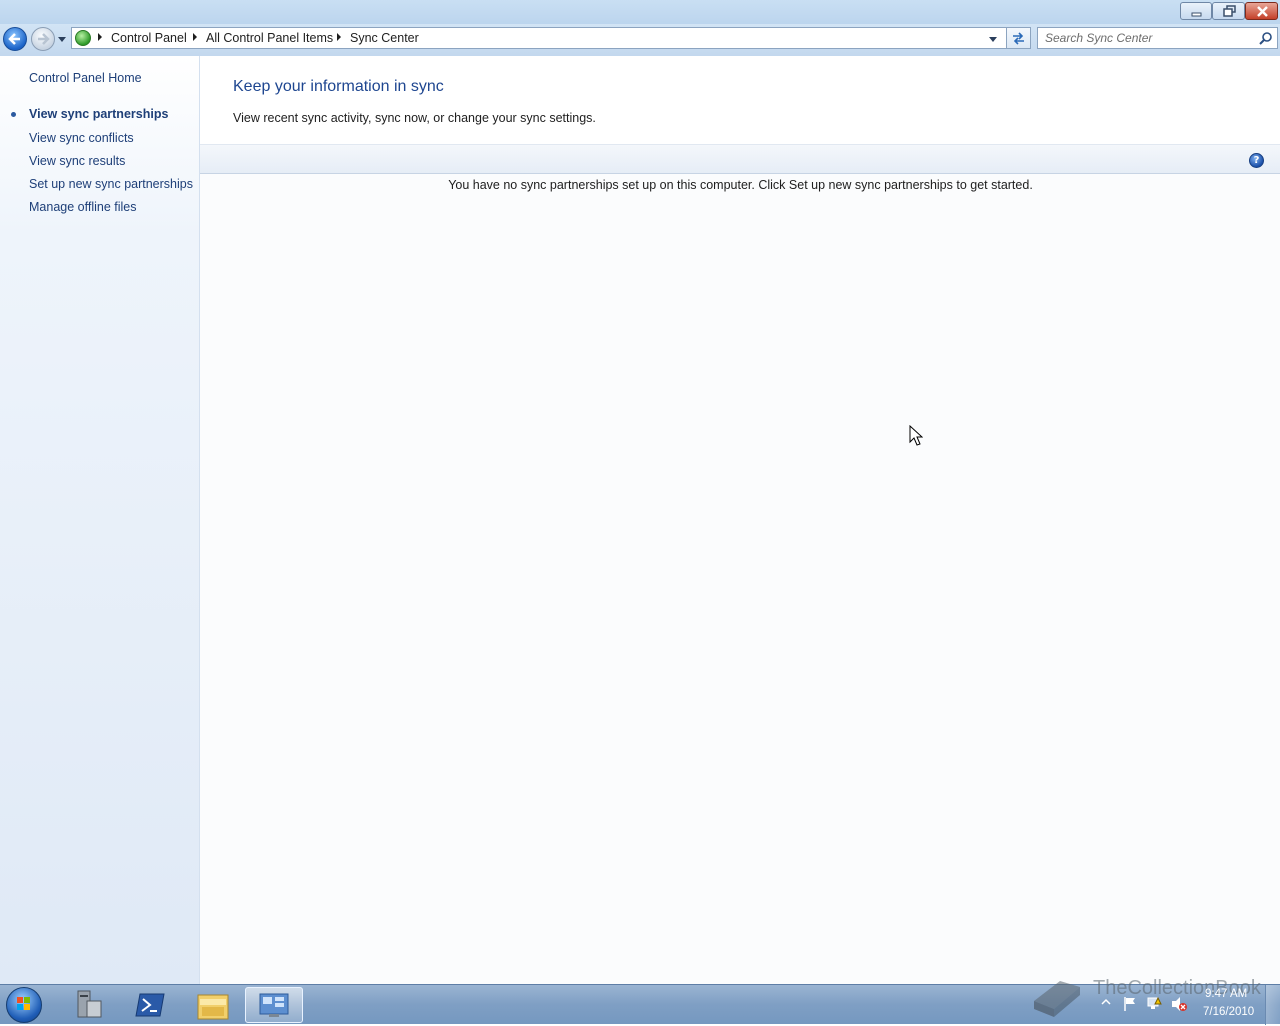 The width and height of the screenshot is (1280, 1026). I want to click on control-panel-icon, so click(274, 1005).